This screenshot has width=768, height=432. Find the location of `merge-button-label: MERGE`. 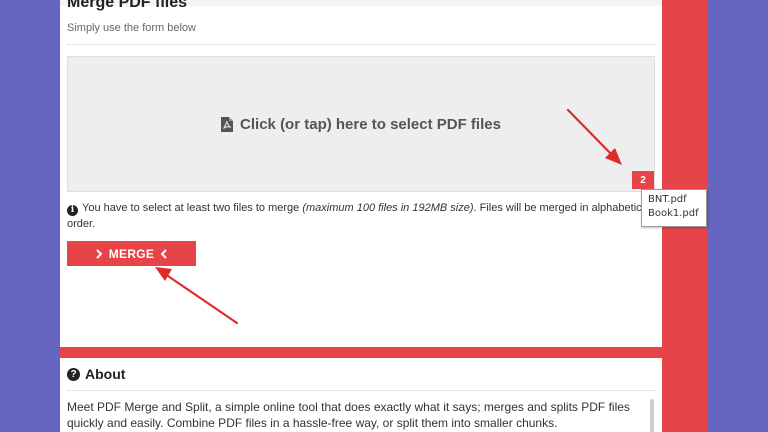

merge-button-label: MERGE is located at coordinates (131, 253).